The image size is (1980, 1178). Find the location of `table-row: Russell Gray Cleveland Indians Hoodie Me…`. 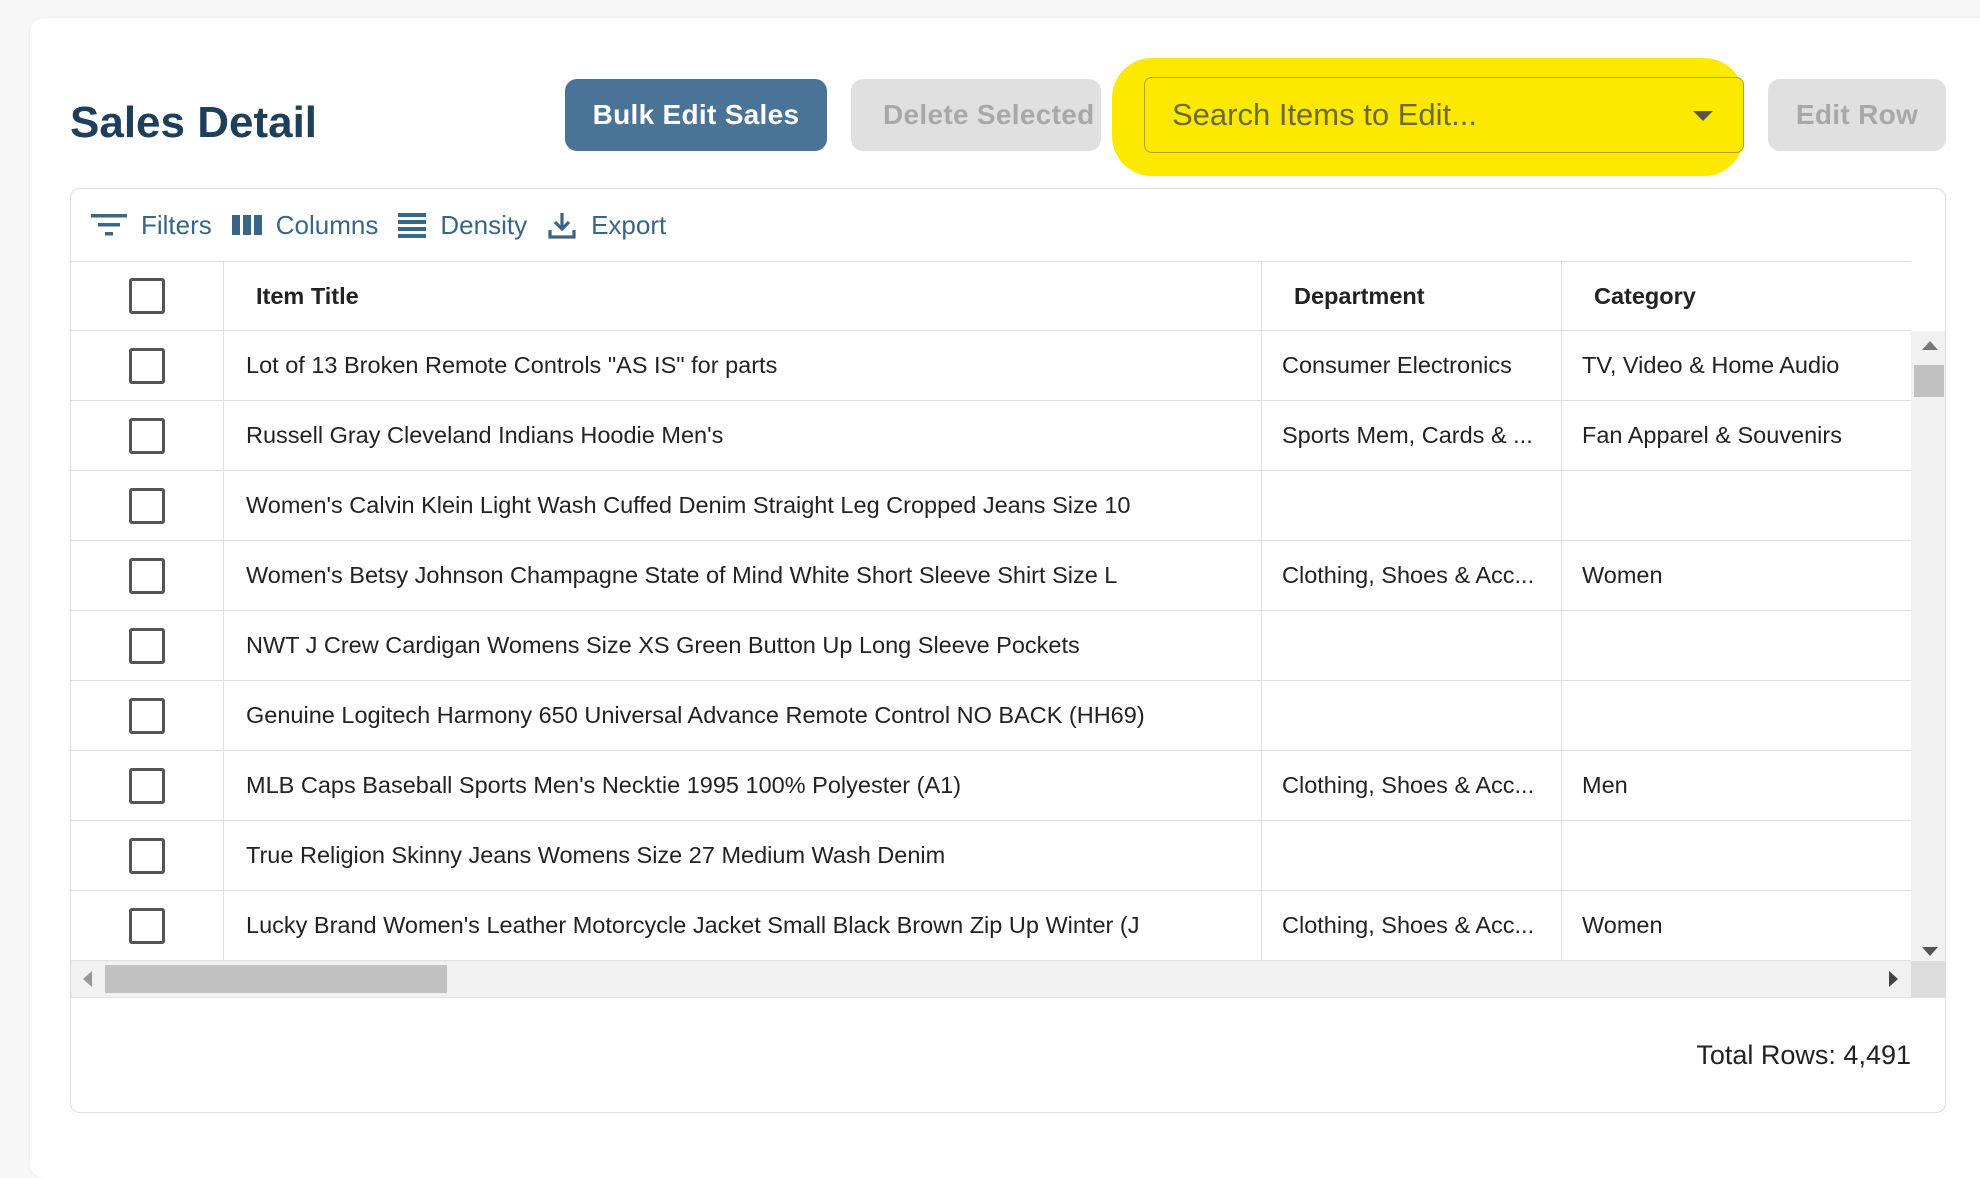

table-row: Russell Gray Cleveland Indians Hoodie Me… is located at coordinates (991, 436).